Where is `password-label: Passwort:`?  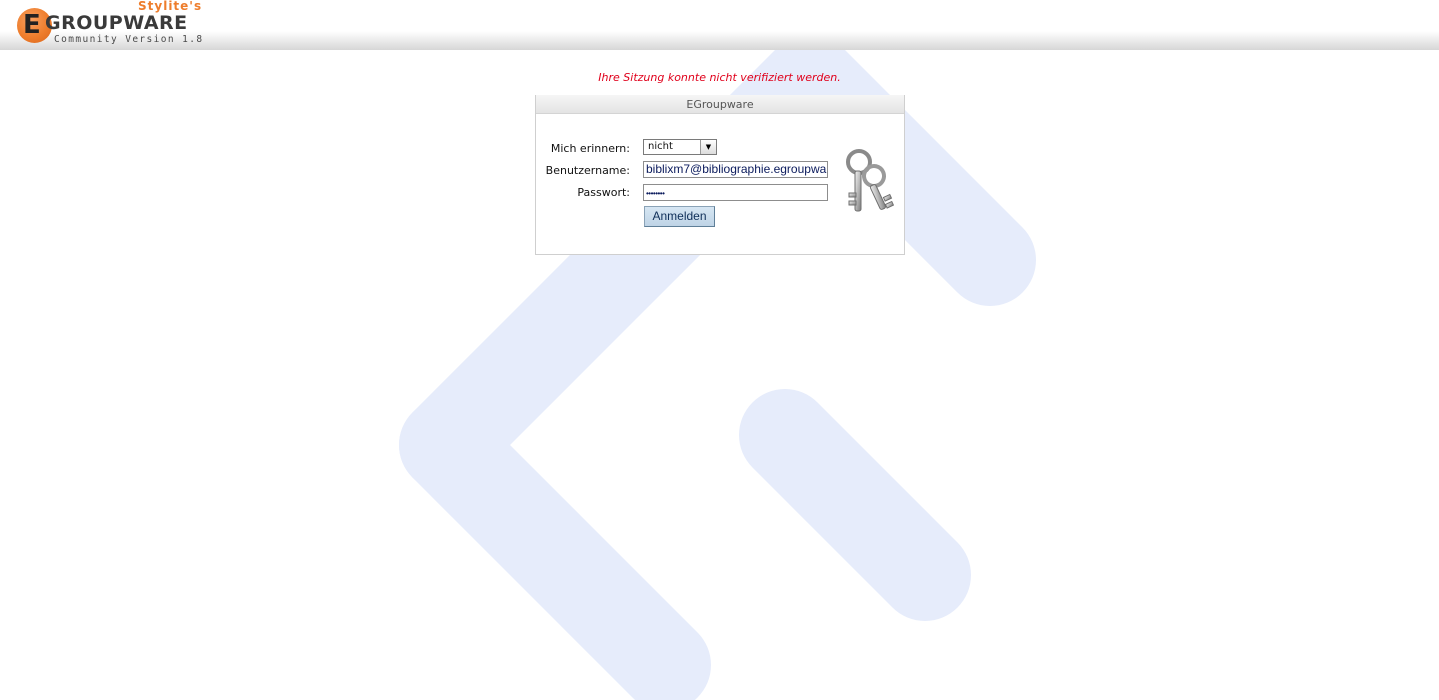 password-label: Passwort: is located at coordinates (603, 192).